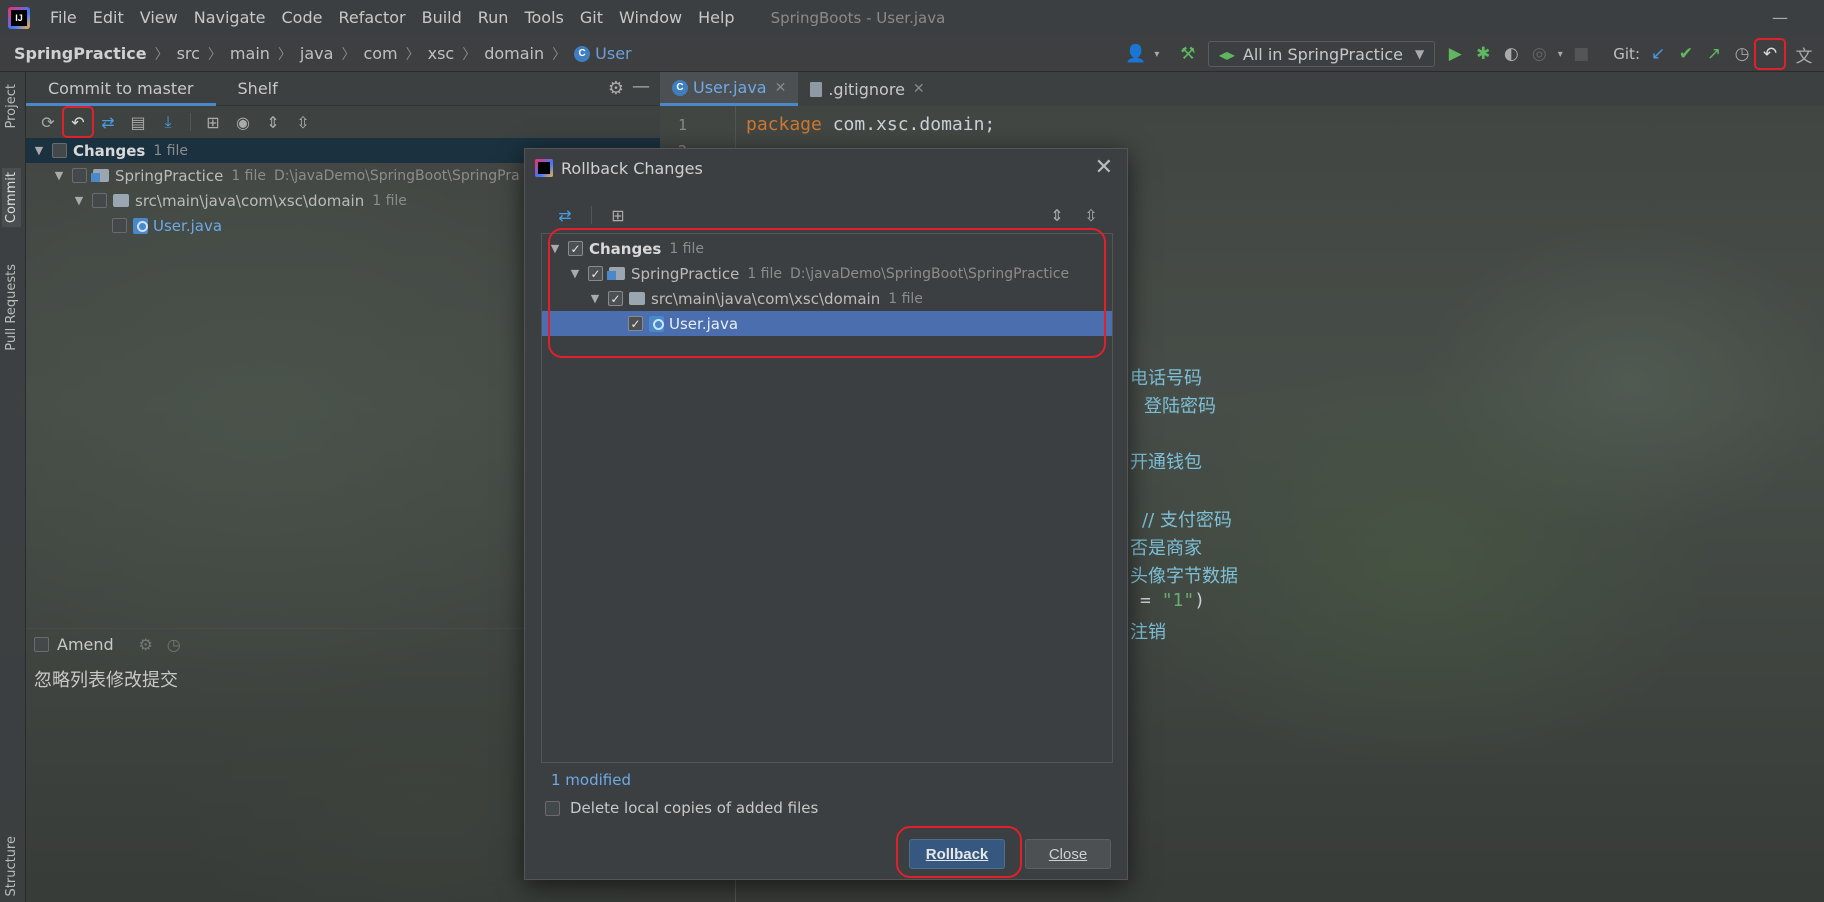  I want to click on menu-code: Code, so click(302, 18).